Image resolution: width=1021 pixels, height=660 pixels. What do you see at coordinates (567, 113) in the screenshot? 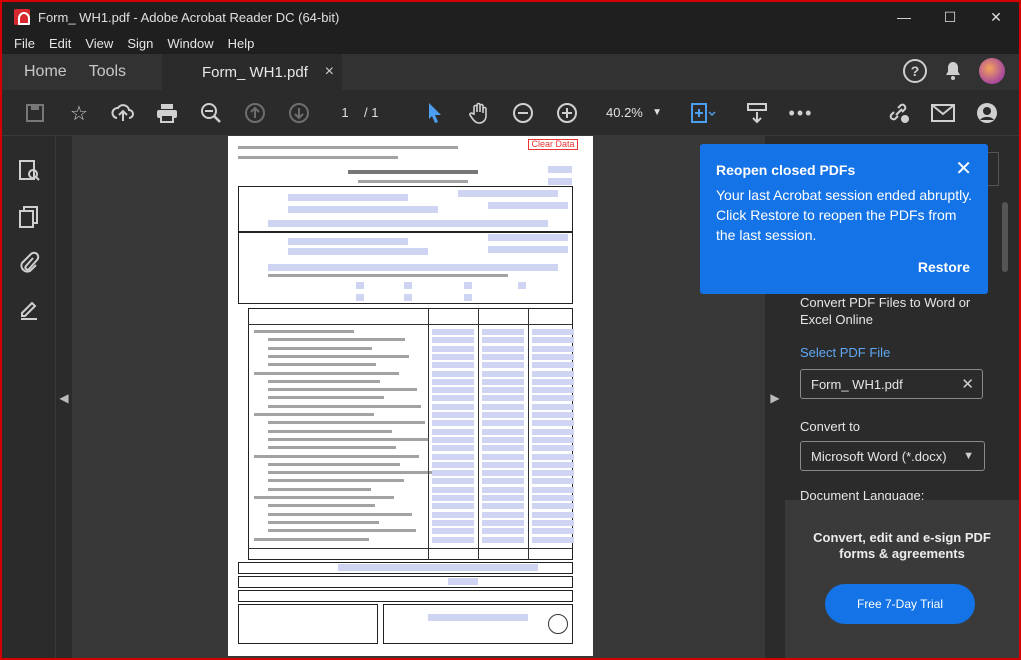
I see `zoom-in-icon` at bounding box center [567, 113].